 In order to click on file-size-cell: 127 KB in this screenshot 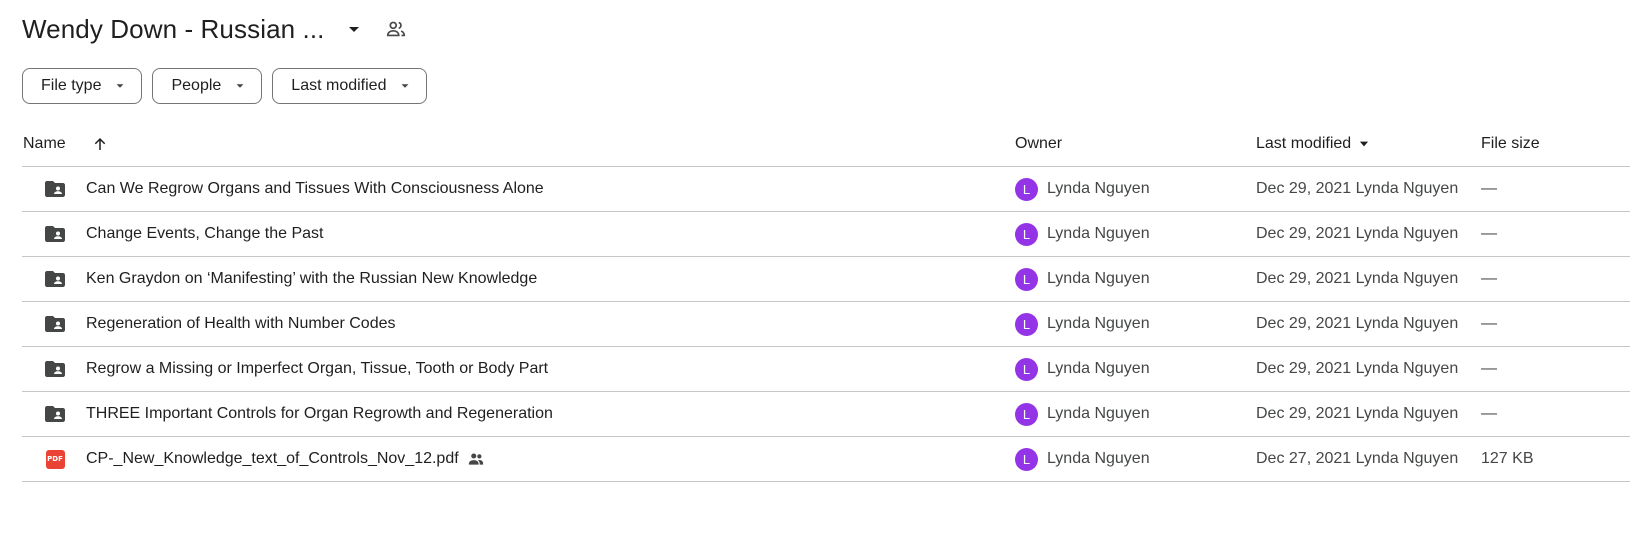, I will do `click(1507, 458)`.